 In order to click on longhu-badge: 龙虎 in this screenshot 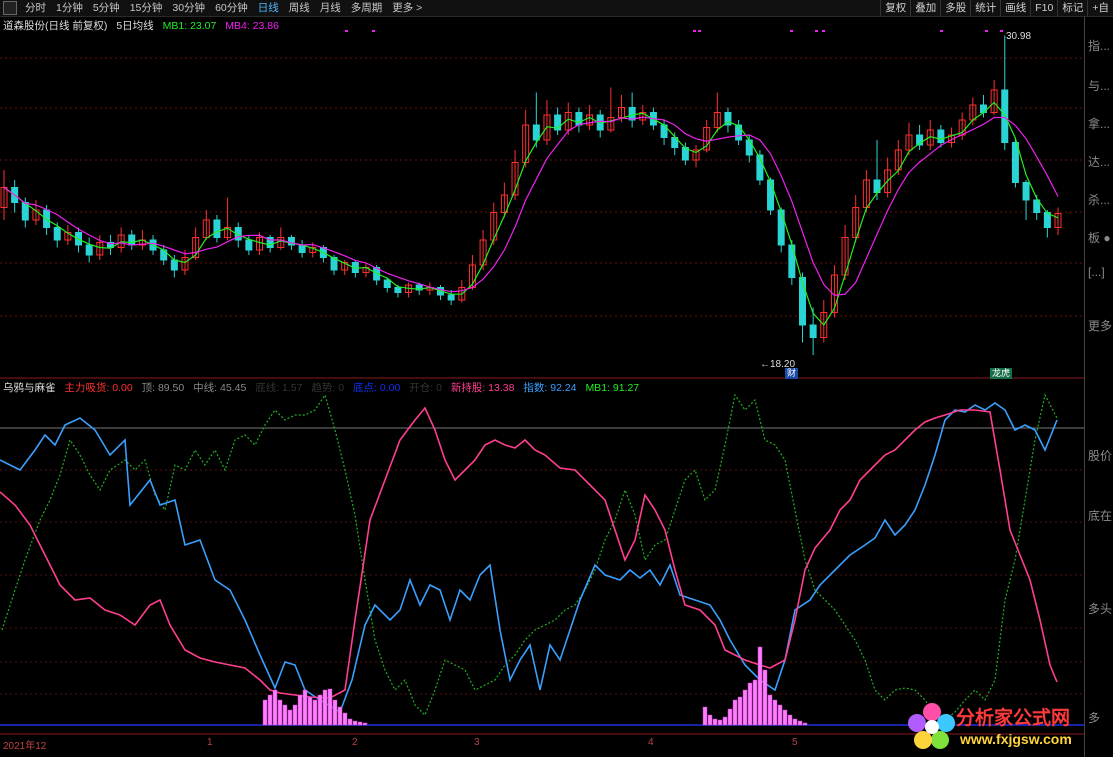, I will do `click(1001, 373)`.